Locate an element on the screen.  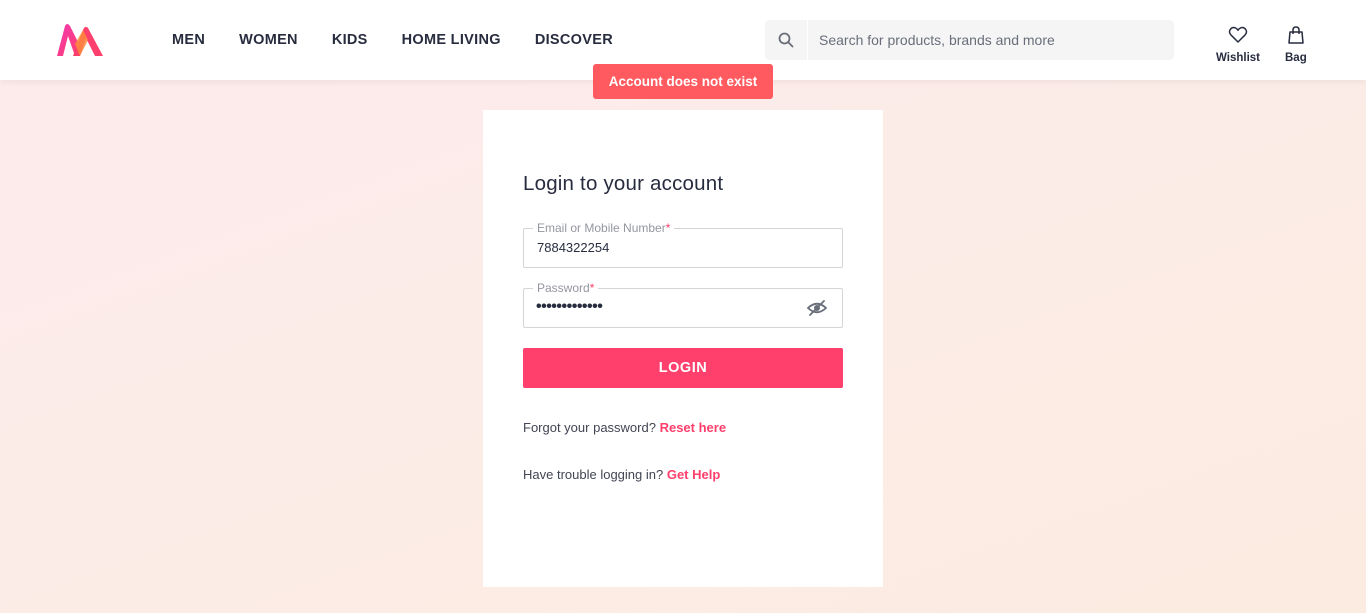
forgot-password-text: Forgot your password? is located at coordinates (589, 427).